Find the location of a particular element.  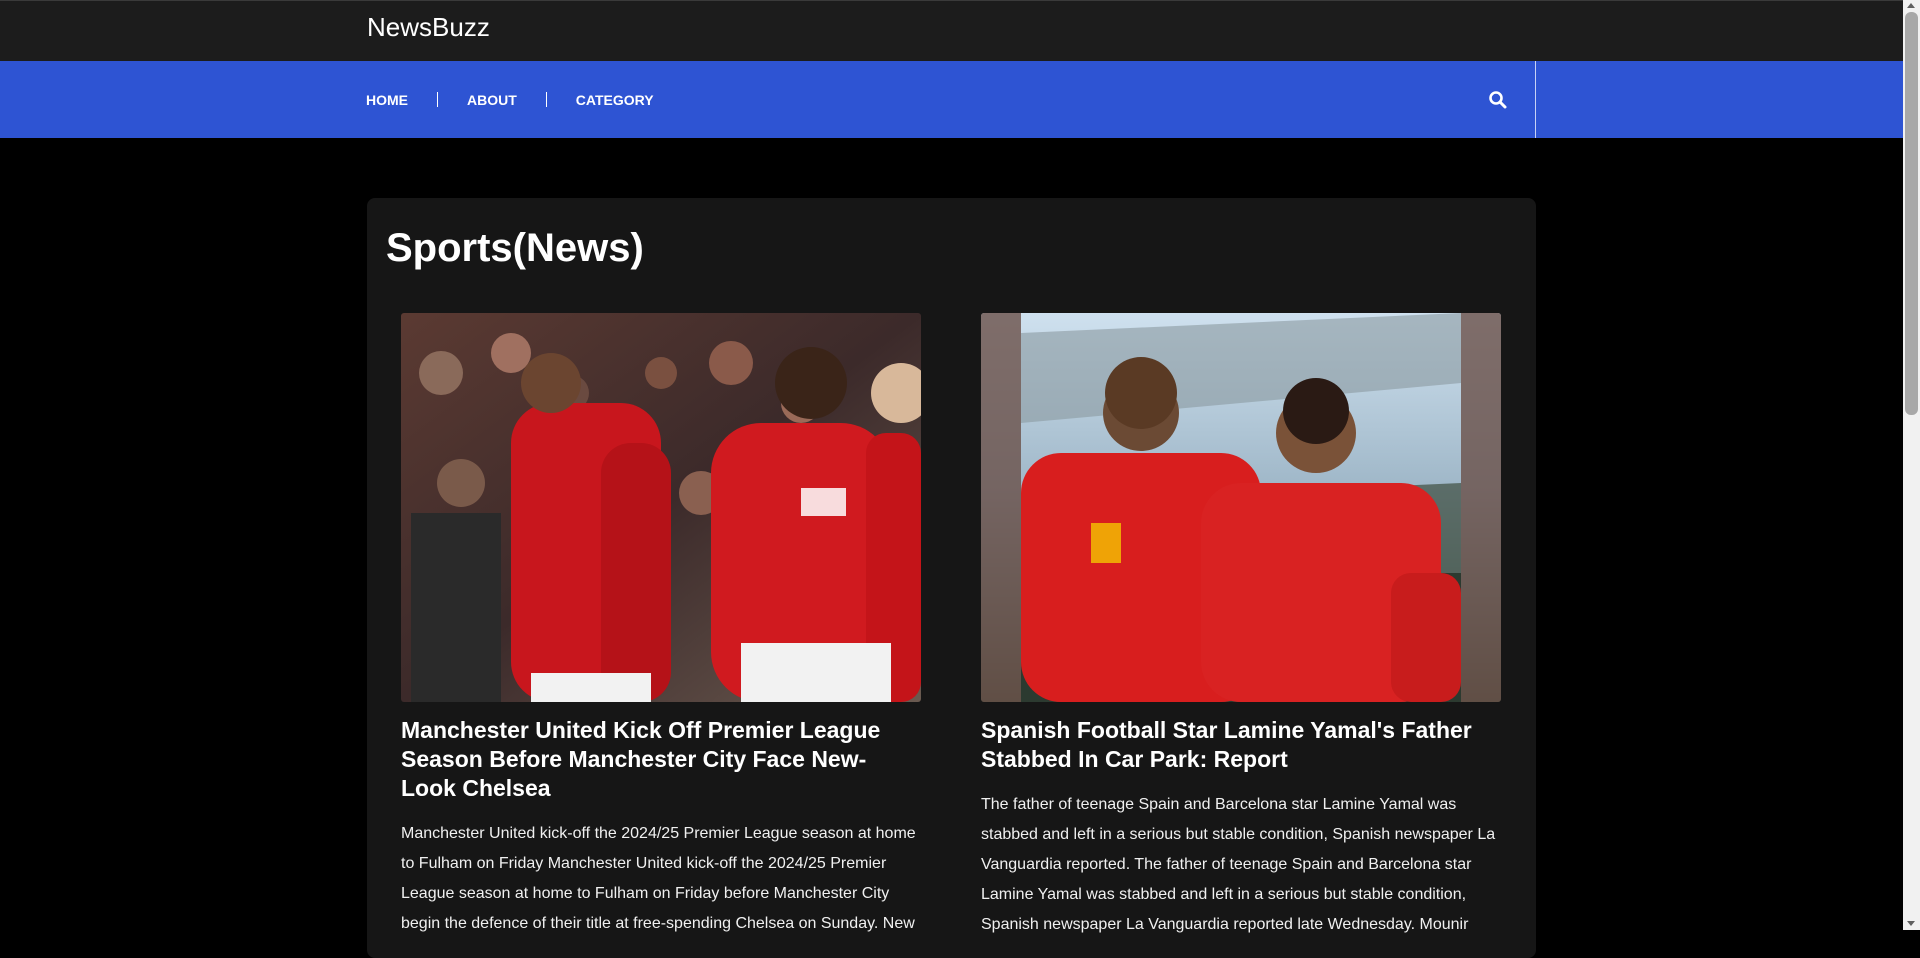

section-title: Sports(News) is located at coordinates (515, 248).